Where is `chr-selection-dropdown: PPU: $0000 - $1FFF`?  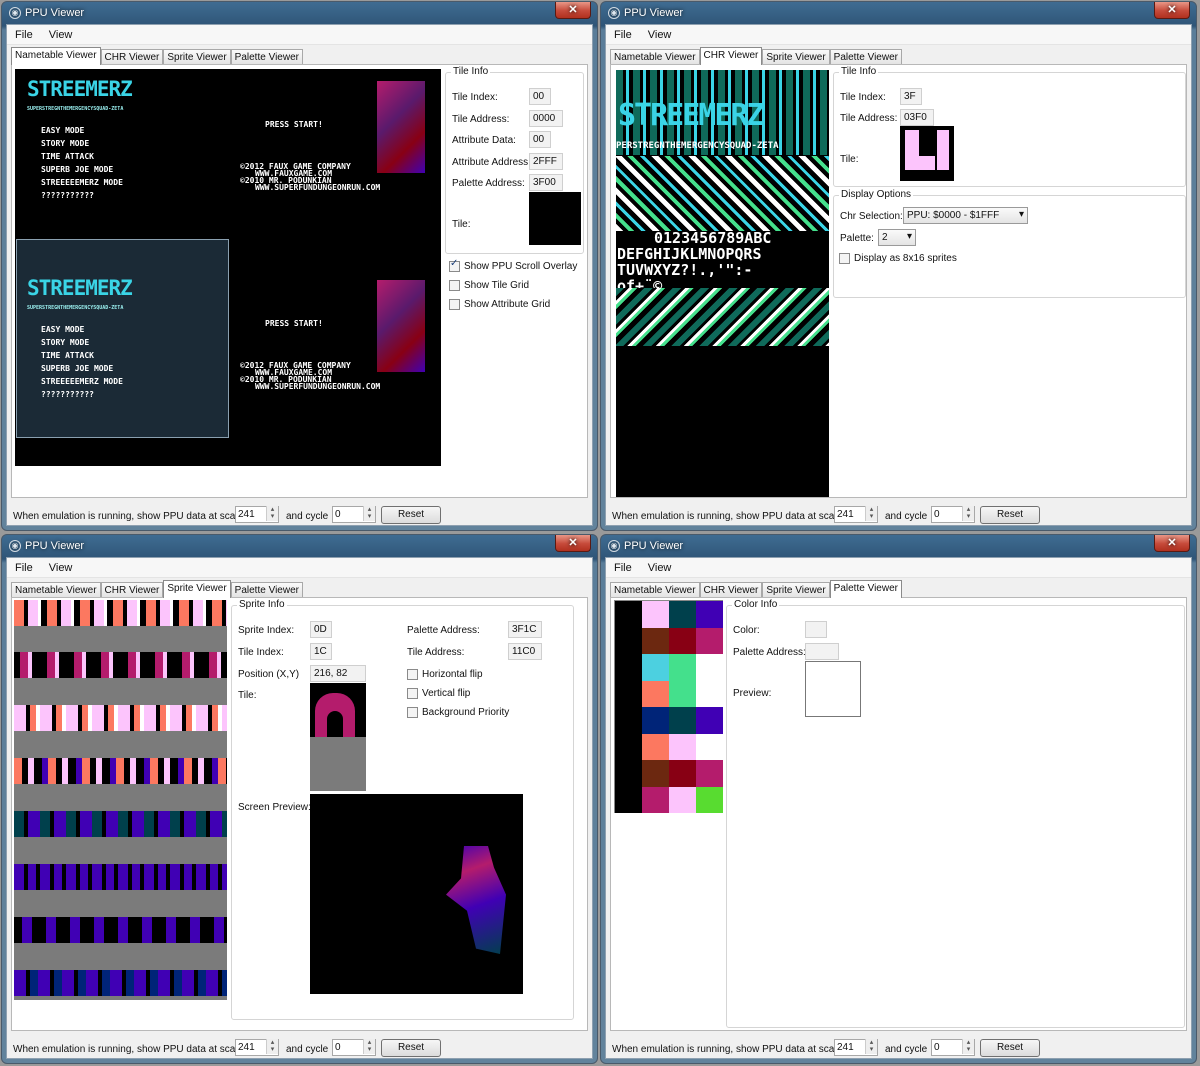
chr-selection-dropdown: PPU: $0000 - $1FFF is located at coordinates (965, 215).